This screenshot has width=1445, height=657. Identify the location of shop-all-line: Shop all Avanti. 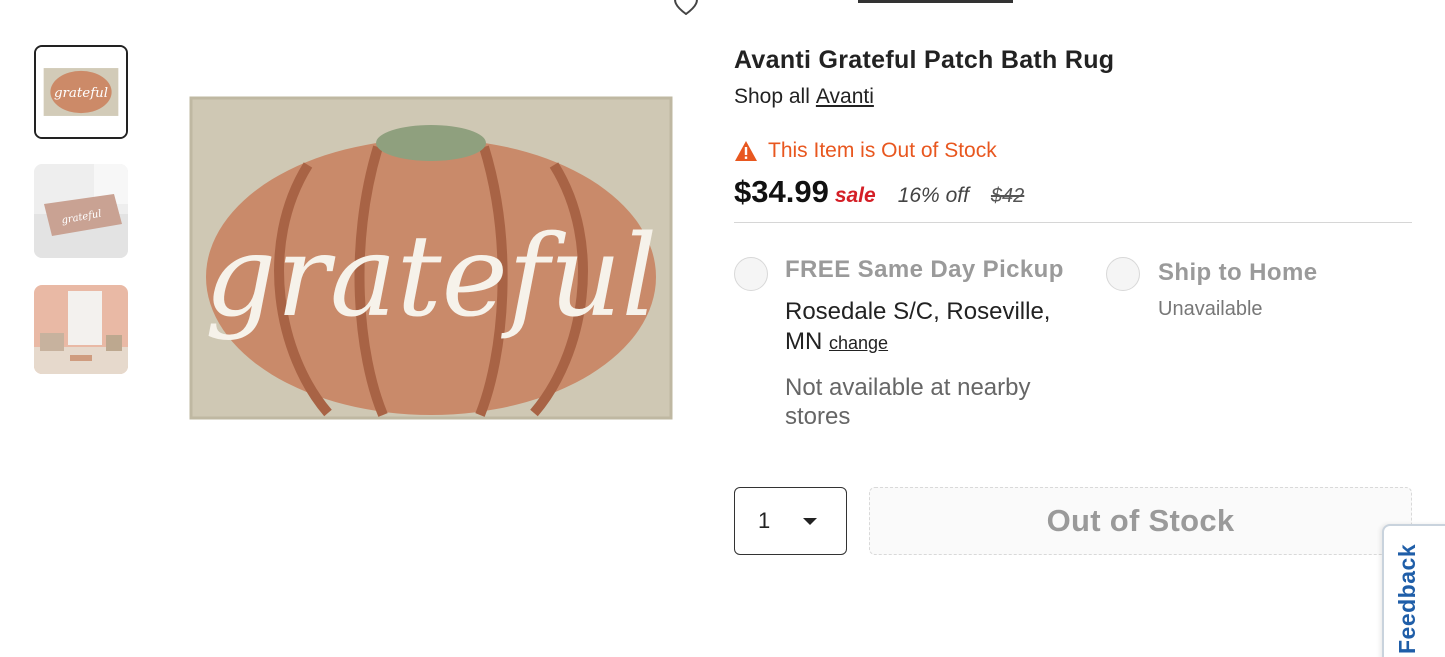
(804, 97).